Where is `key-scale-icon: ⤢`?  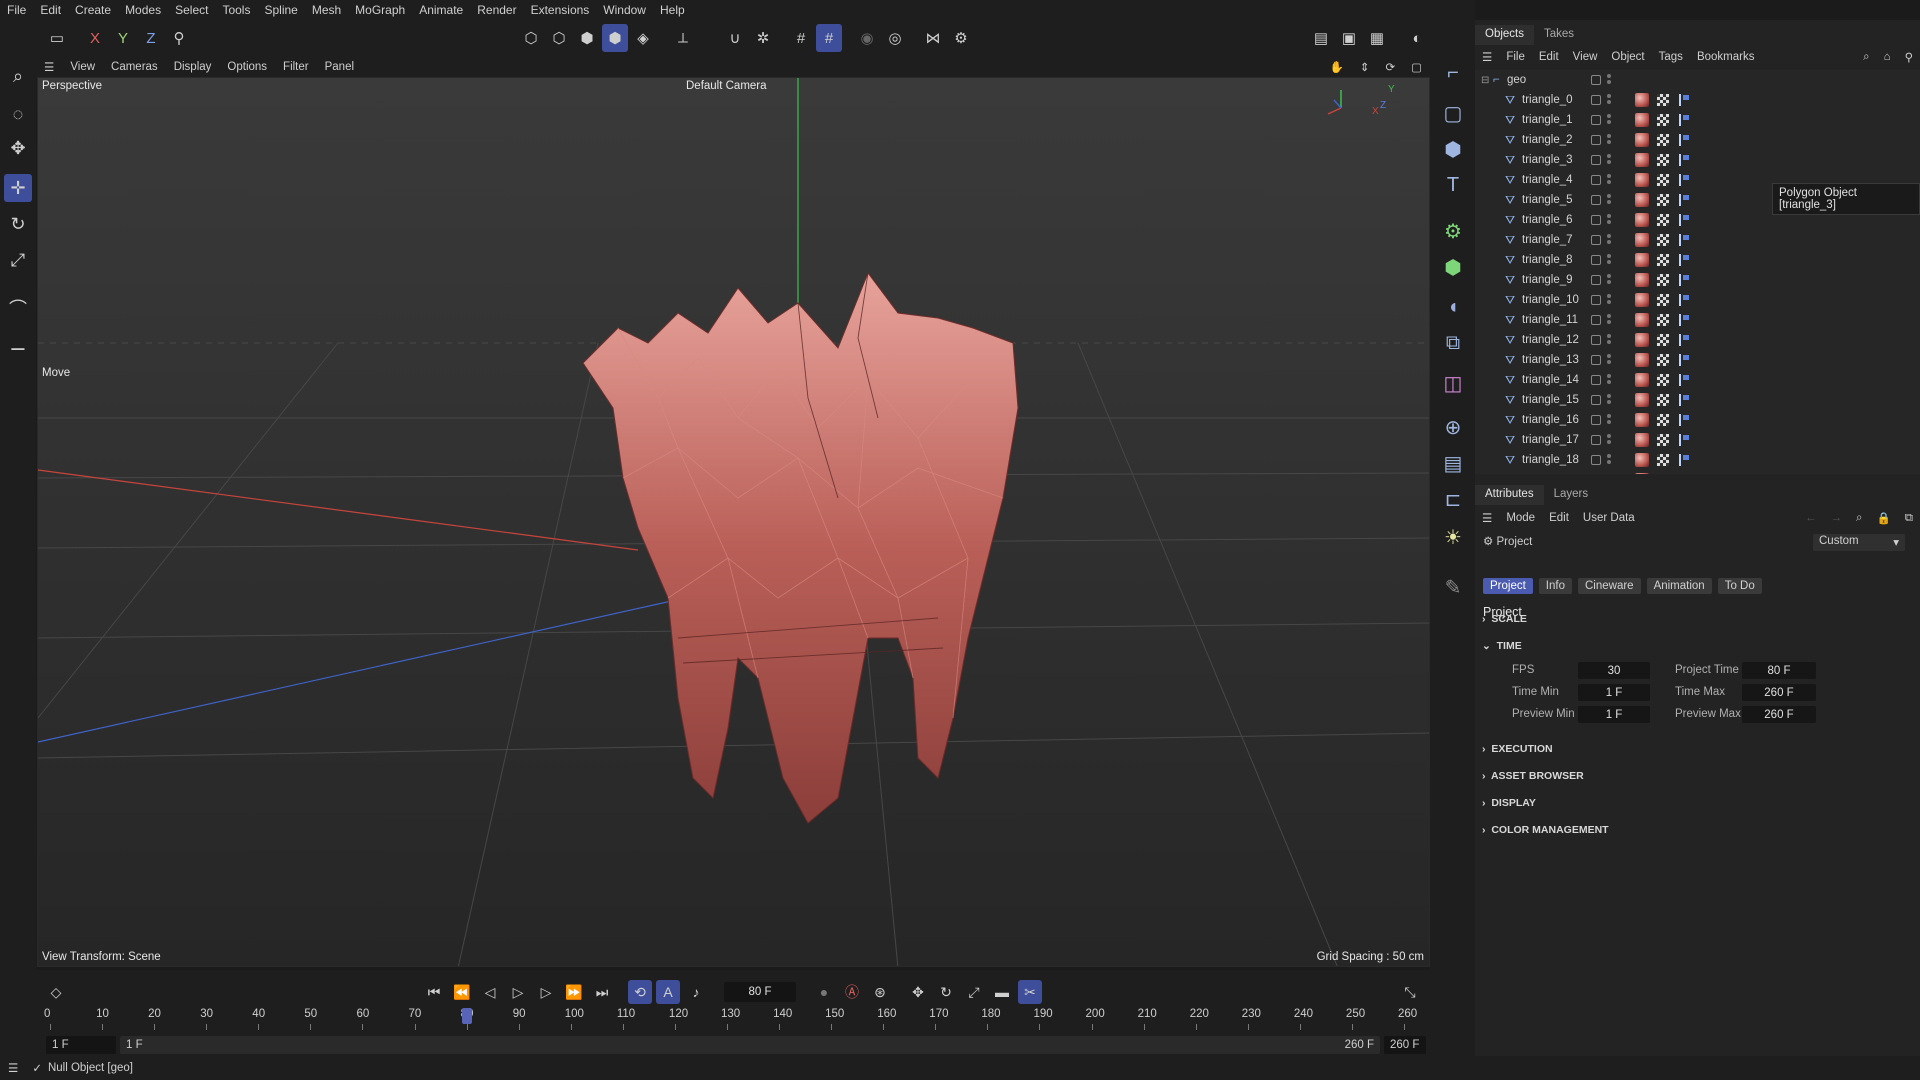
key-scale-icon: ⤢ is located at coordinates (974, 992).